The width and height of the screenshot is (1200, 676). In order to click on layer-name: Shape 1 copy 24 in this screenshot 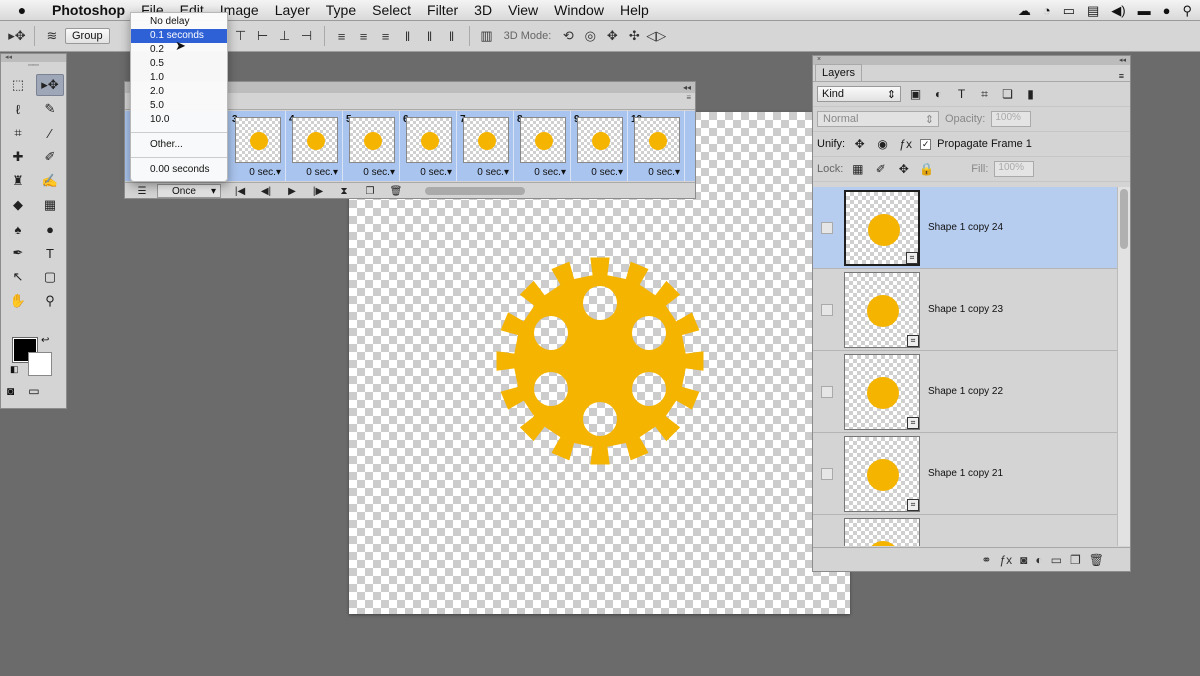, I will do `click(965, 227)`.